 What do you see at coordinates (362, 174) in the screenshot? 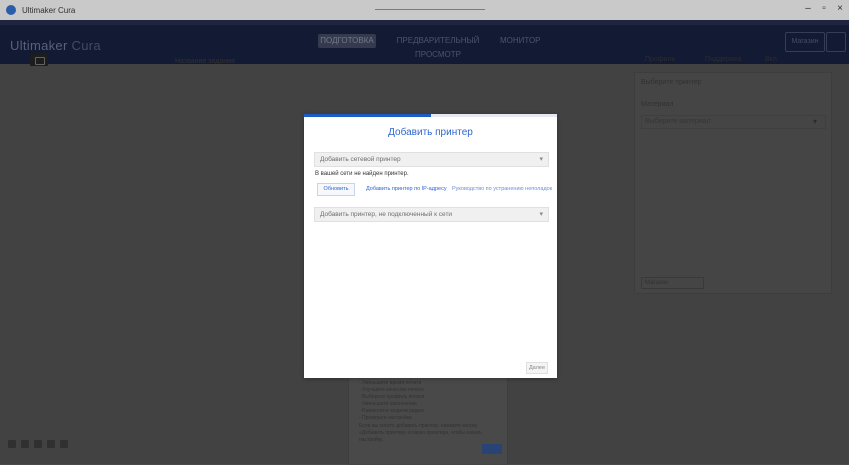
I see `no-printers-message: В вашей сети не найден принтер.` at bounding box center [362, 174].